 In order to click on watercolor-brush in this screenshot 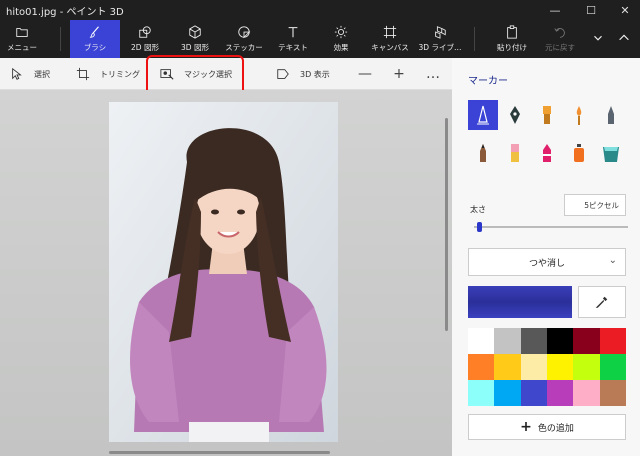, I will do `click(579, 115)`.